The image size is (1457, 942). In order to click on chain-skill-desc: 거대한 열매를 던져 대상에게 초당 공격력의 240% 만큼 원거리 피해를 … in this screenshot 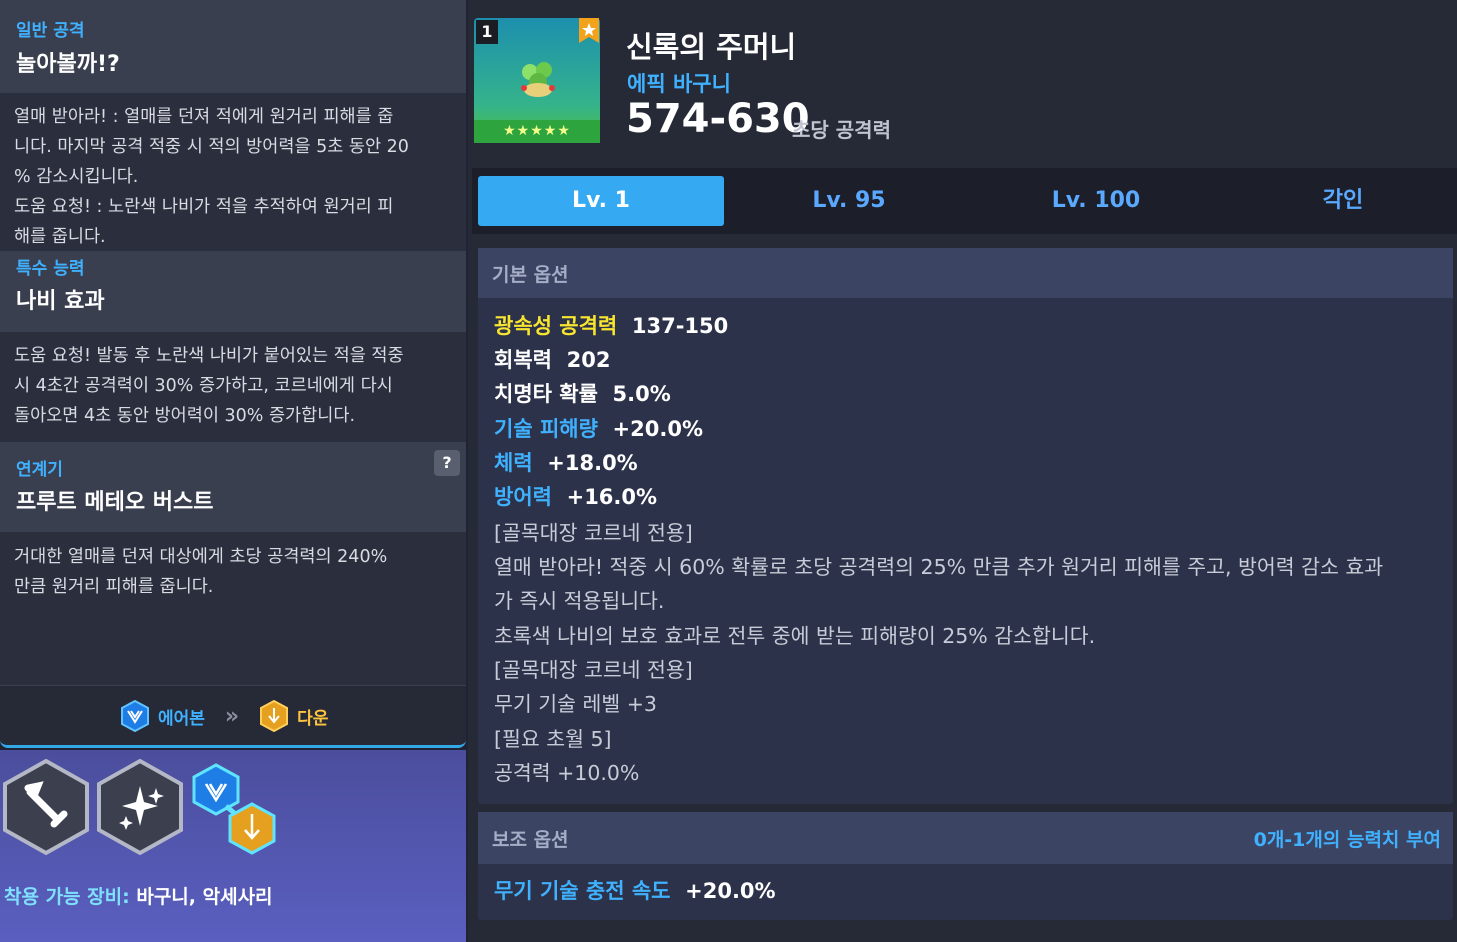, I will do `click(237, 572)`.